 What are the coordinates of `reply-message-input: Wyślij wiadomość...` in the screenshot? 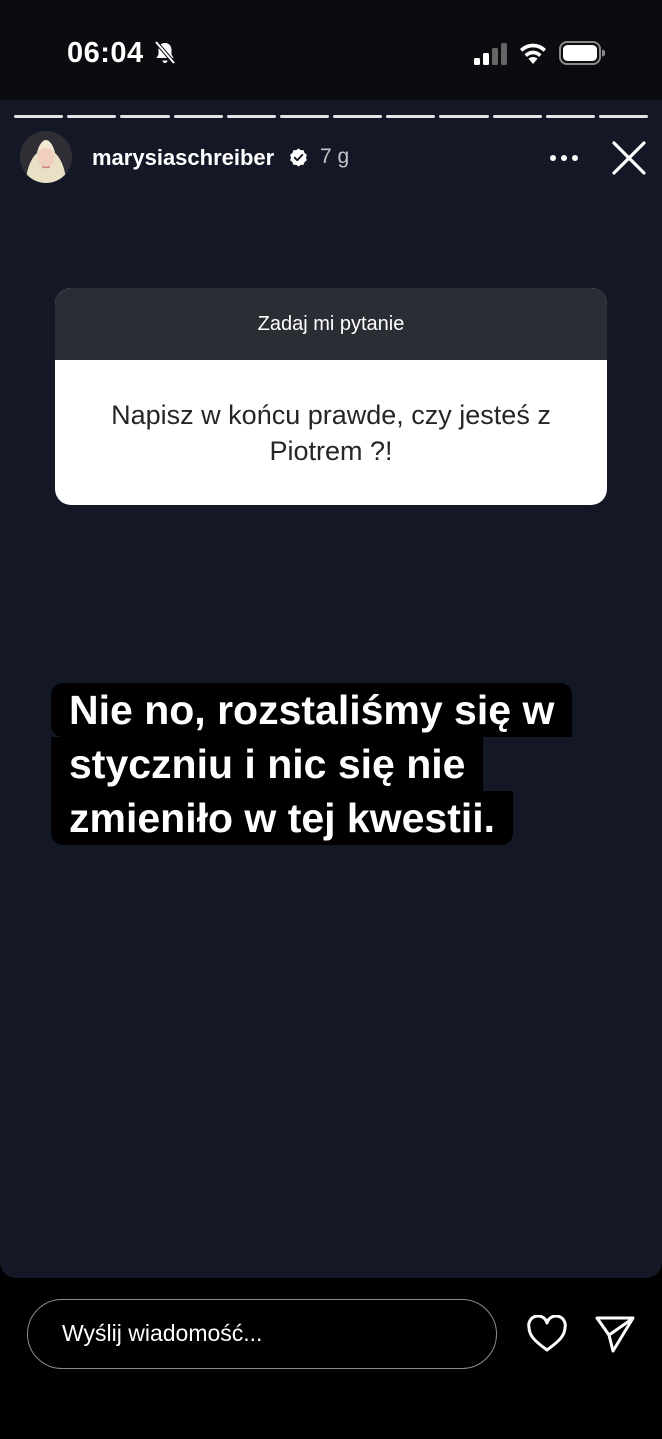 It's located at (262, 1334).